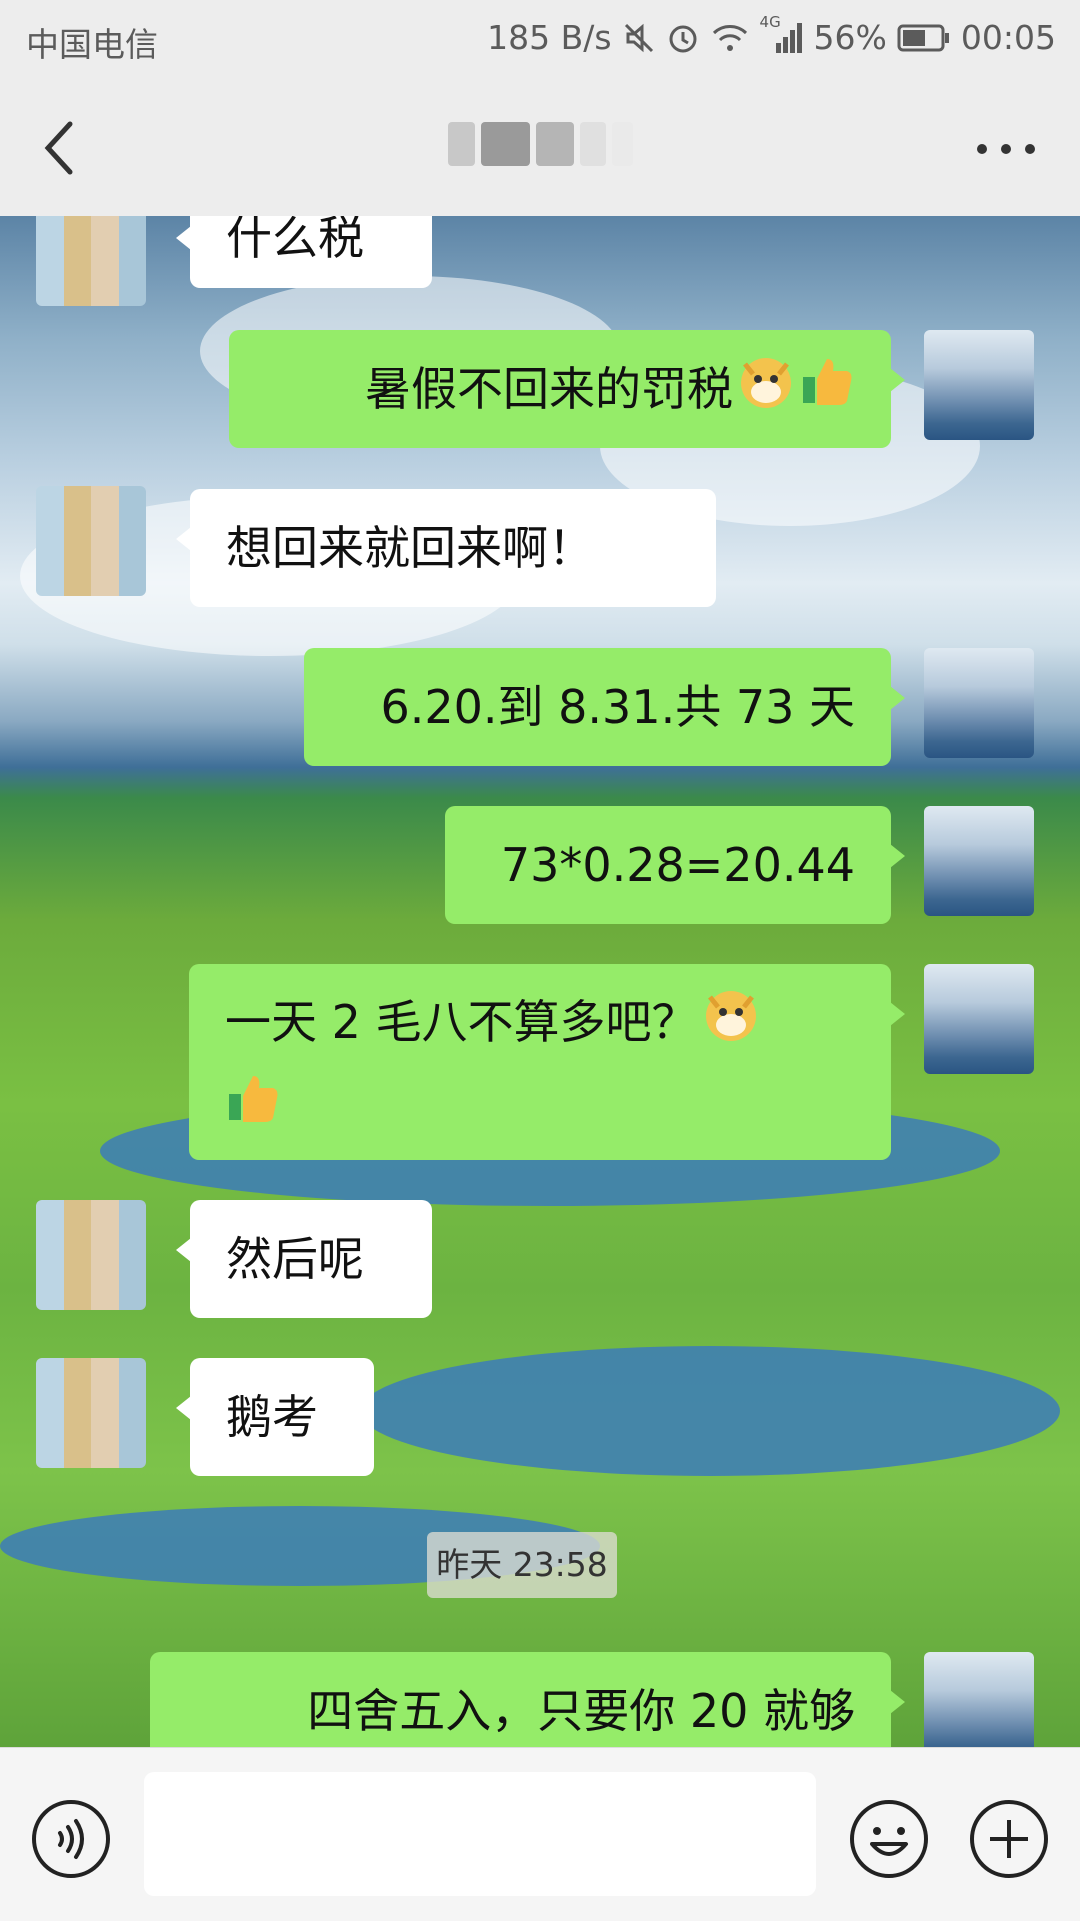  I want to click on bg-river, so click(710, 1411).